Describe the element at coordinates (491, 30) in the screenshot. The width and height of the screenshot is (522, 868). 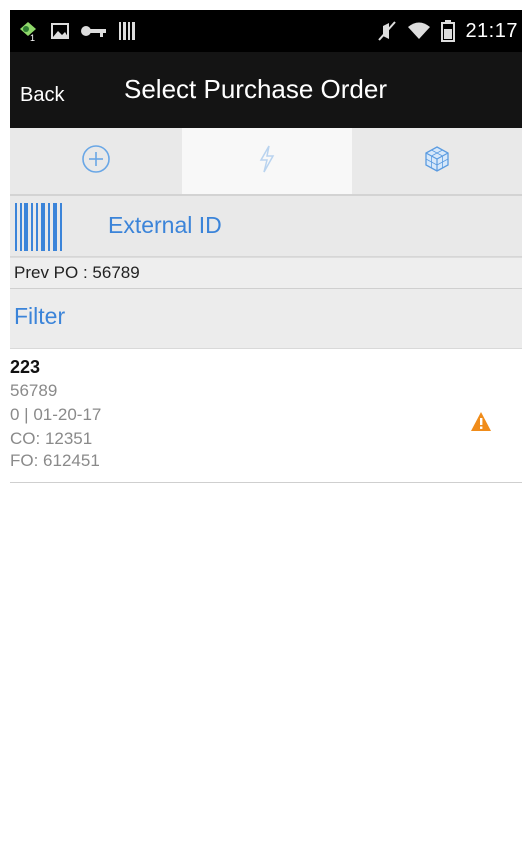
I see `status-time: 21:17` at that location.